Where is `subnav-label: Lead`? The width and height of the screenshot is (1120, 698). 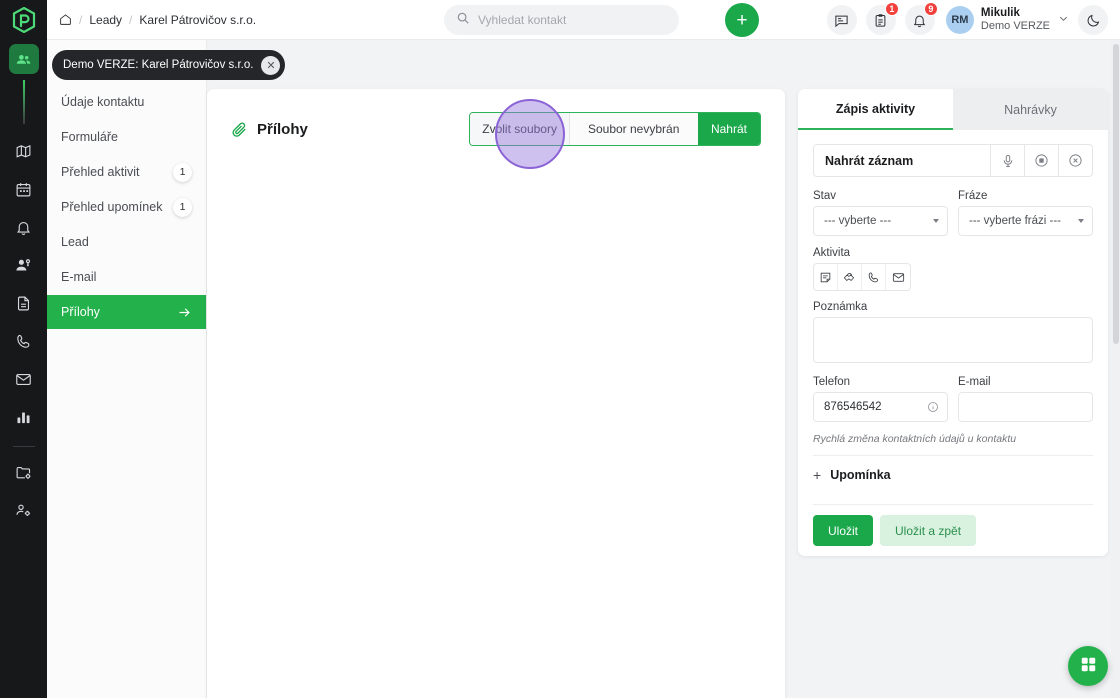 subnav-label: Lead is located at coordinates (75, 242).